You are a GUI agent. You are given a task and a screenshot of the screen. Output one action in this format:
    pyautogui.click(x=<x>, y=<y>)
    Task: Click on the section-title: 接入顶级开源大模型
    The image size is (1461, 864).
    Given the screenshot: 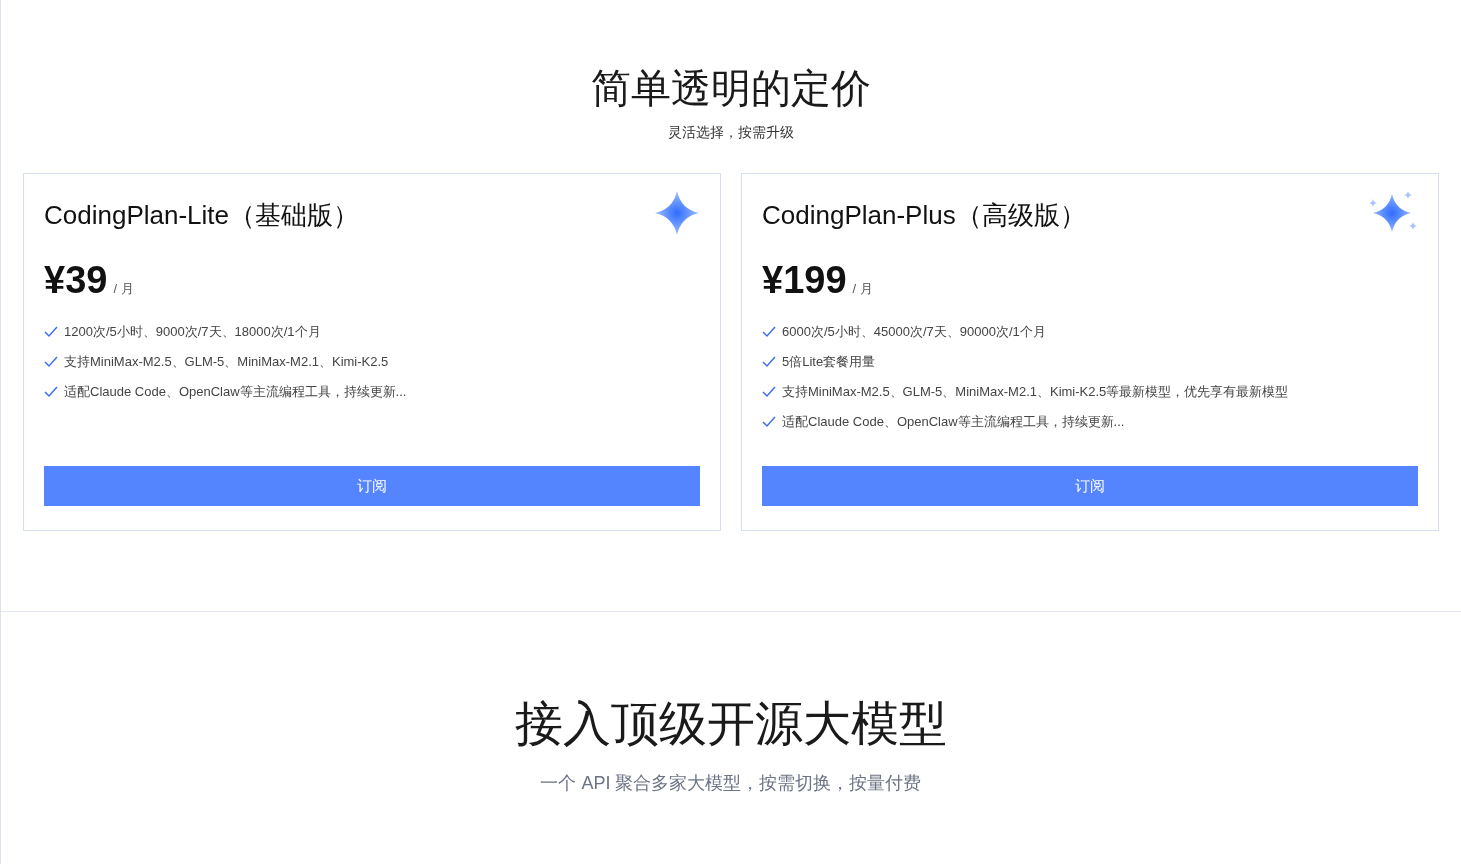 What is the action you would take?
    pyautogui.click(x=731, y=724)
    